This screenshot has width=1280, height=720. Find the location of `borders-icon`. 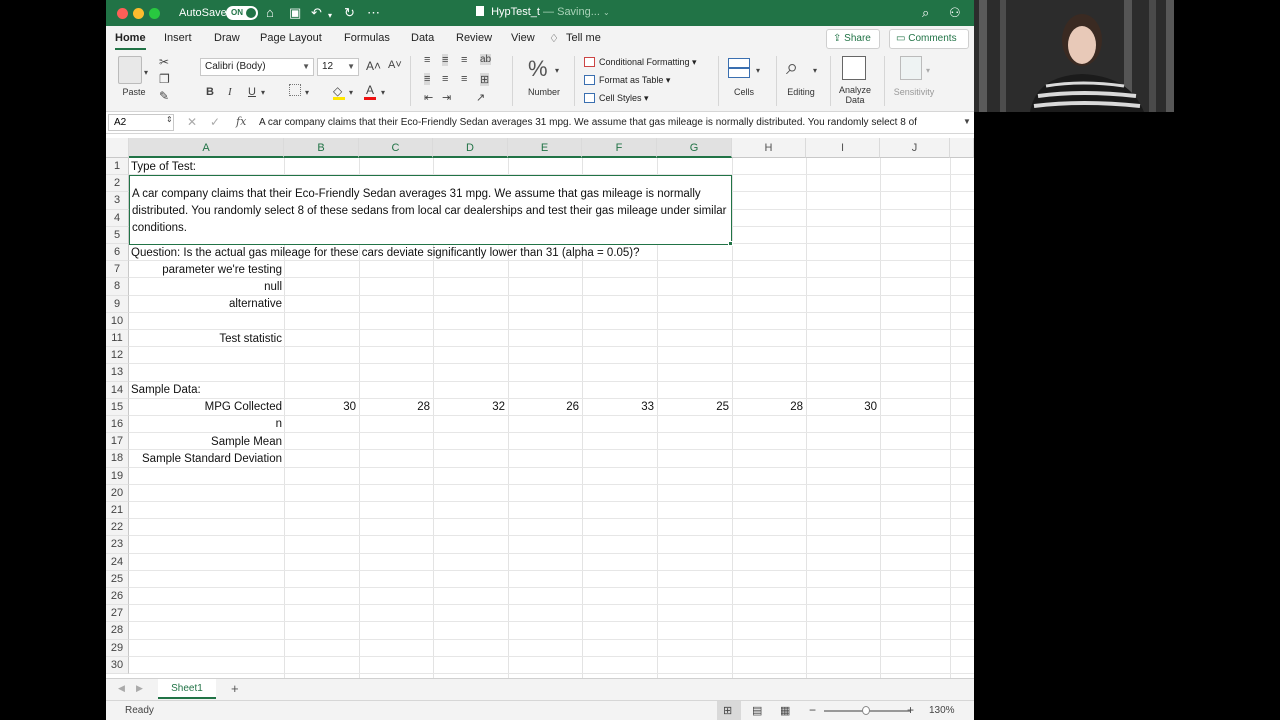

borders-icon is located at coordinates (295, 90).